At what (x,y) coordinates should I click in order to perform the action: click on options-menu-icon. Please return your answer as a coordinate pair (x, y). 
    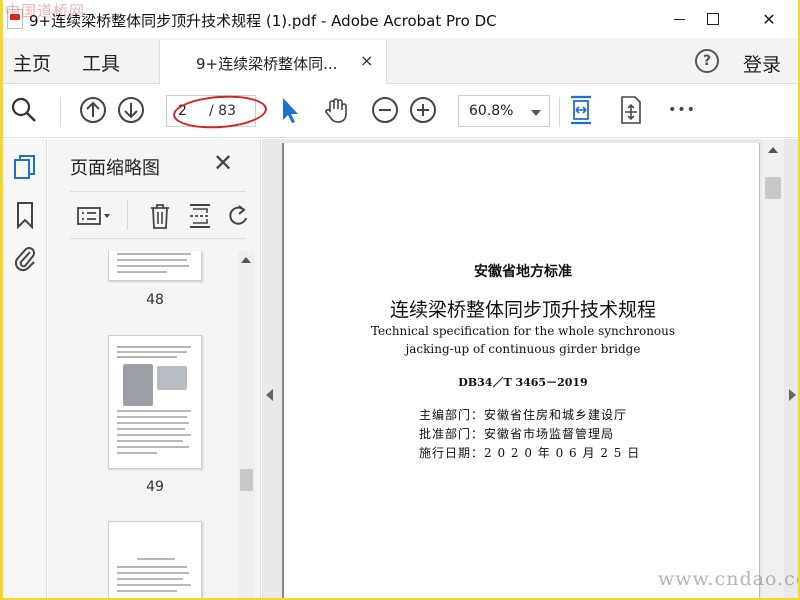
    Looking at the image, I should click on (95, 216).